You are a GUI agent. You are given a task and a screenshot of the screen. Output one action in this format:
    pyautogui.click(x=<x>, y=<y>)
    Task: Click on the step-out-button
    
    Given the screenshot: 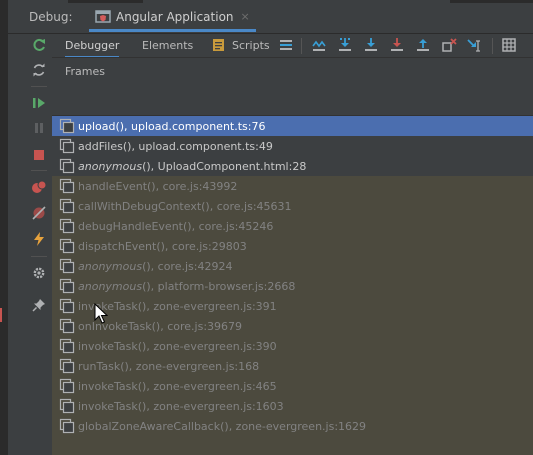 What is the action you would take?
    pyautogui.click(x=423, y=45)
    